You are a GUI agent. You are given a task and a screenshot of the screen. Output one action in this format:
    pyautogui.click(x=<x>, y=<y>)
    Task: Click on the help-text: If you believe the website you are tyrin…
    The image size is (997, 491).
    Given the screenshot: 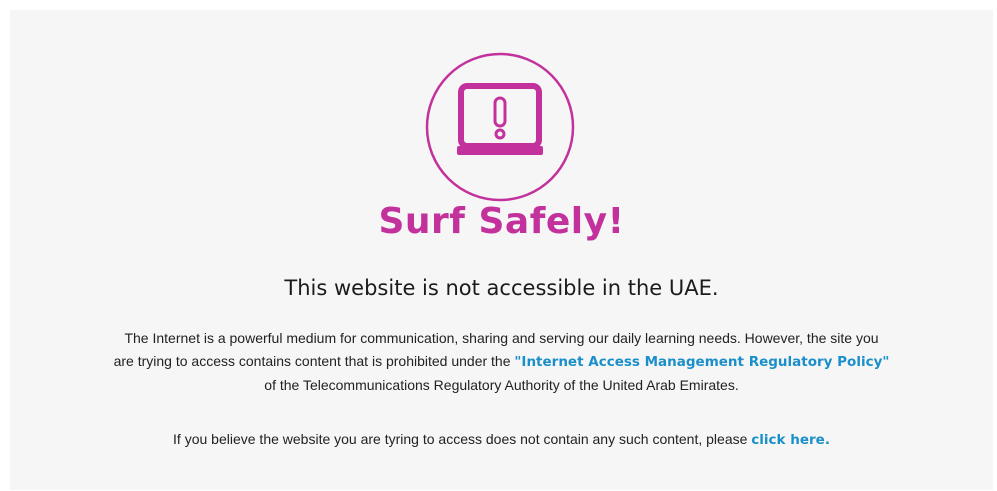 What is the action you would take?
    pyautogui.click(x=462, y=439)
    